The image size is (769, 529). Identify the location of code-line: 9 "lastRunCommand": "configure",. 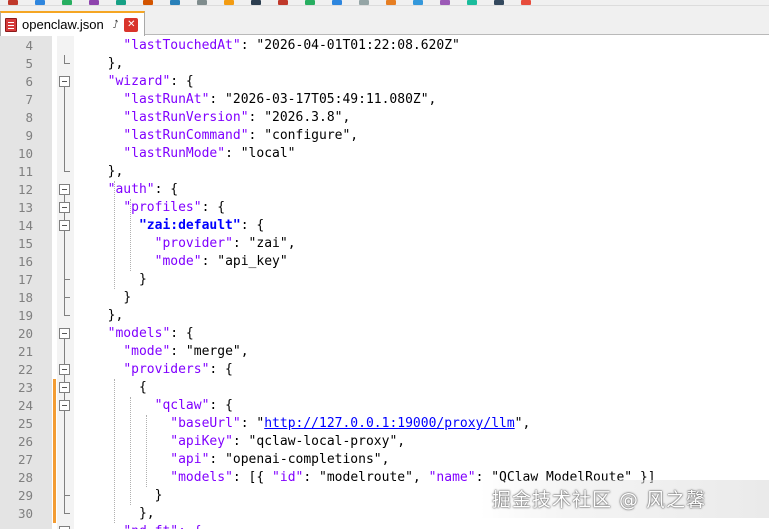
(384, 136).